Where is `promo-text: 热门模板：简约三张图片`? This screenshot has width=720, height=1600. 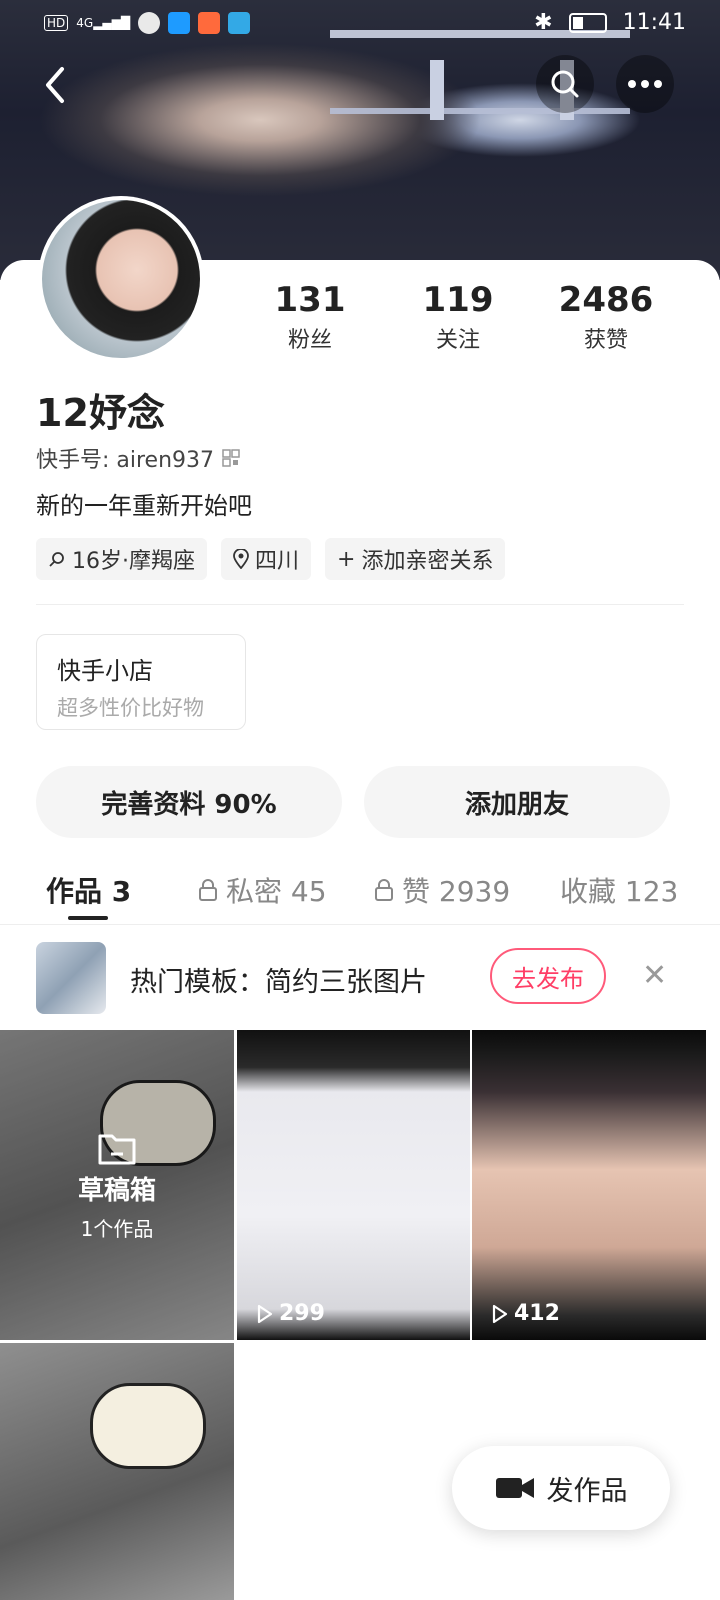 promo-text: 热门模板：简约三张图片 is located at coordinates (278, 982).